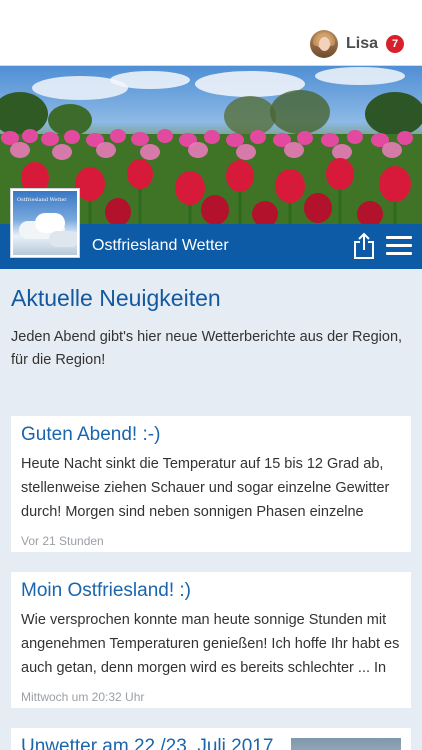 Image resolution: width=422 pixels, height=750 pixels. I want to click on page-title: Ostfriesland Wetter, so click(160, 245).